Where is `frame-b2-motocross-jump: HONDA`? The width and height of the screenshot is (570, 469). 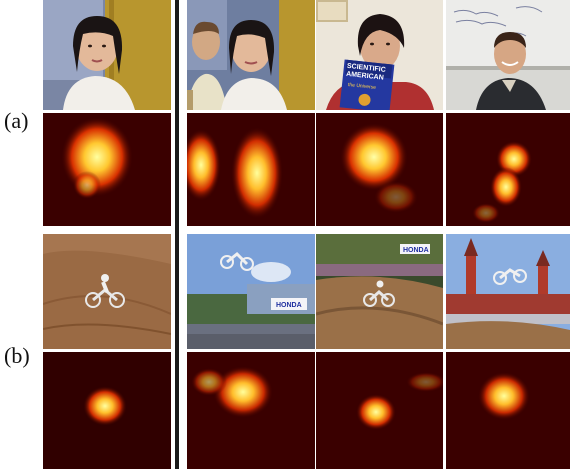 frame-b2-motocross-jump: HONDA is located at coordinates (251, 291).